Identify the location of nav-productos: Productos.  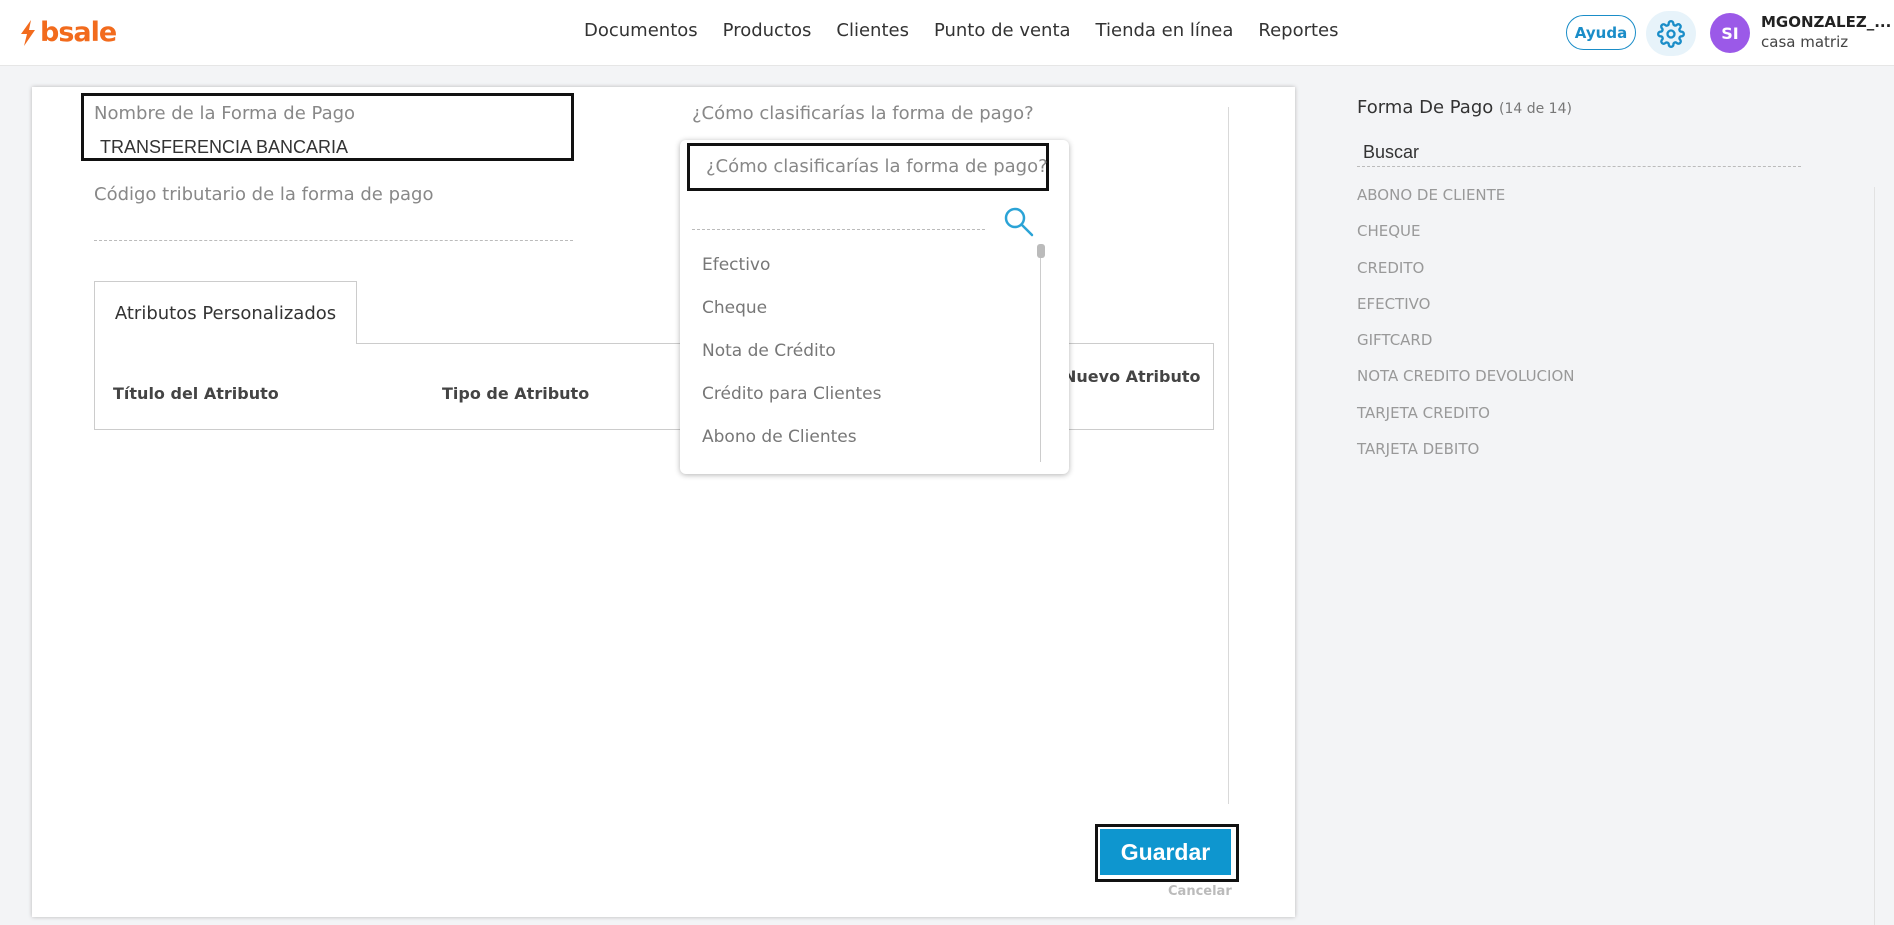
(767, 30).